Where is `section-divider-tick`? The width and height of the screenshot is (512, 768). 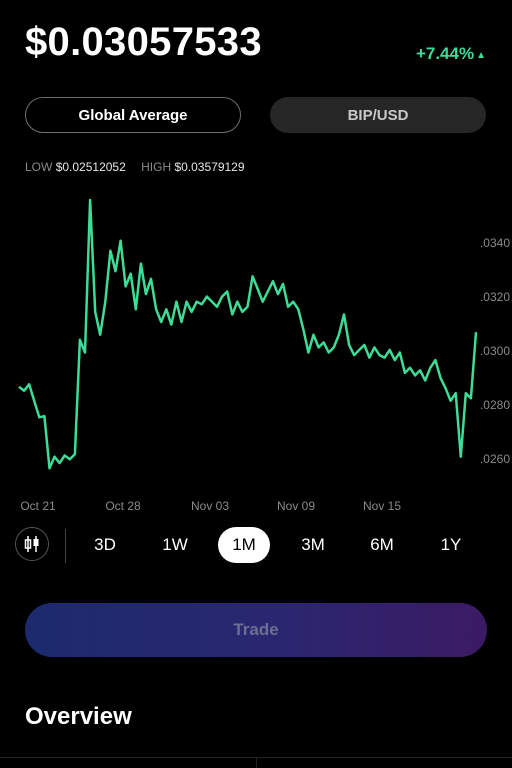
section-divider-tick is located at coordinates (256, 762).